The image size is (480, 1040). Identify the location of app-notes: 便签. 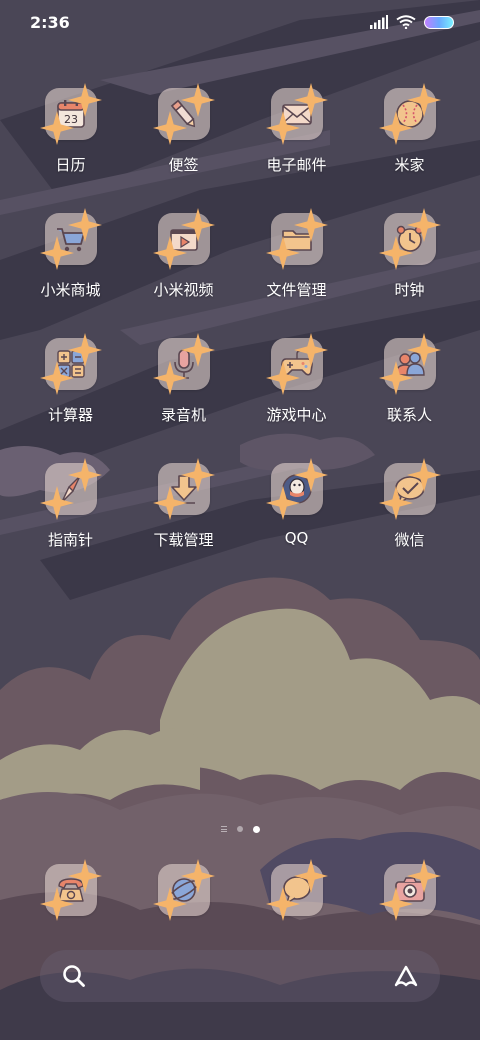
(183, 148).